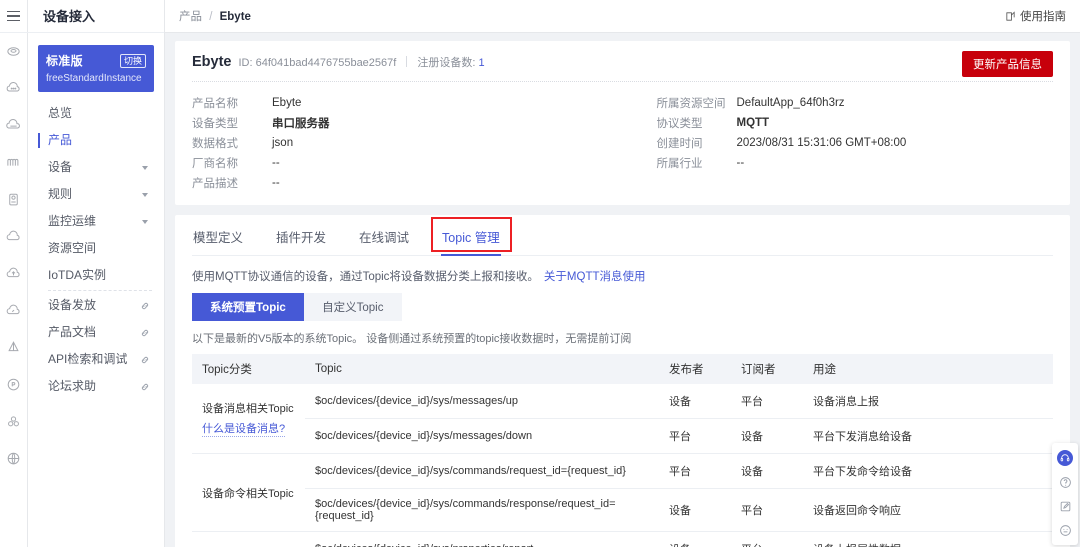 This screenshot has width=1080, height=547. What do you see at coordinates (72, 248) in the screenshot?
I see `sidebar-item-label: 资源空间` at bounding box center [72, 248].